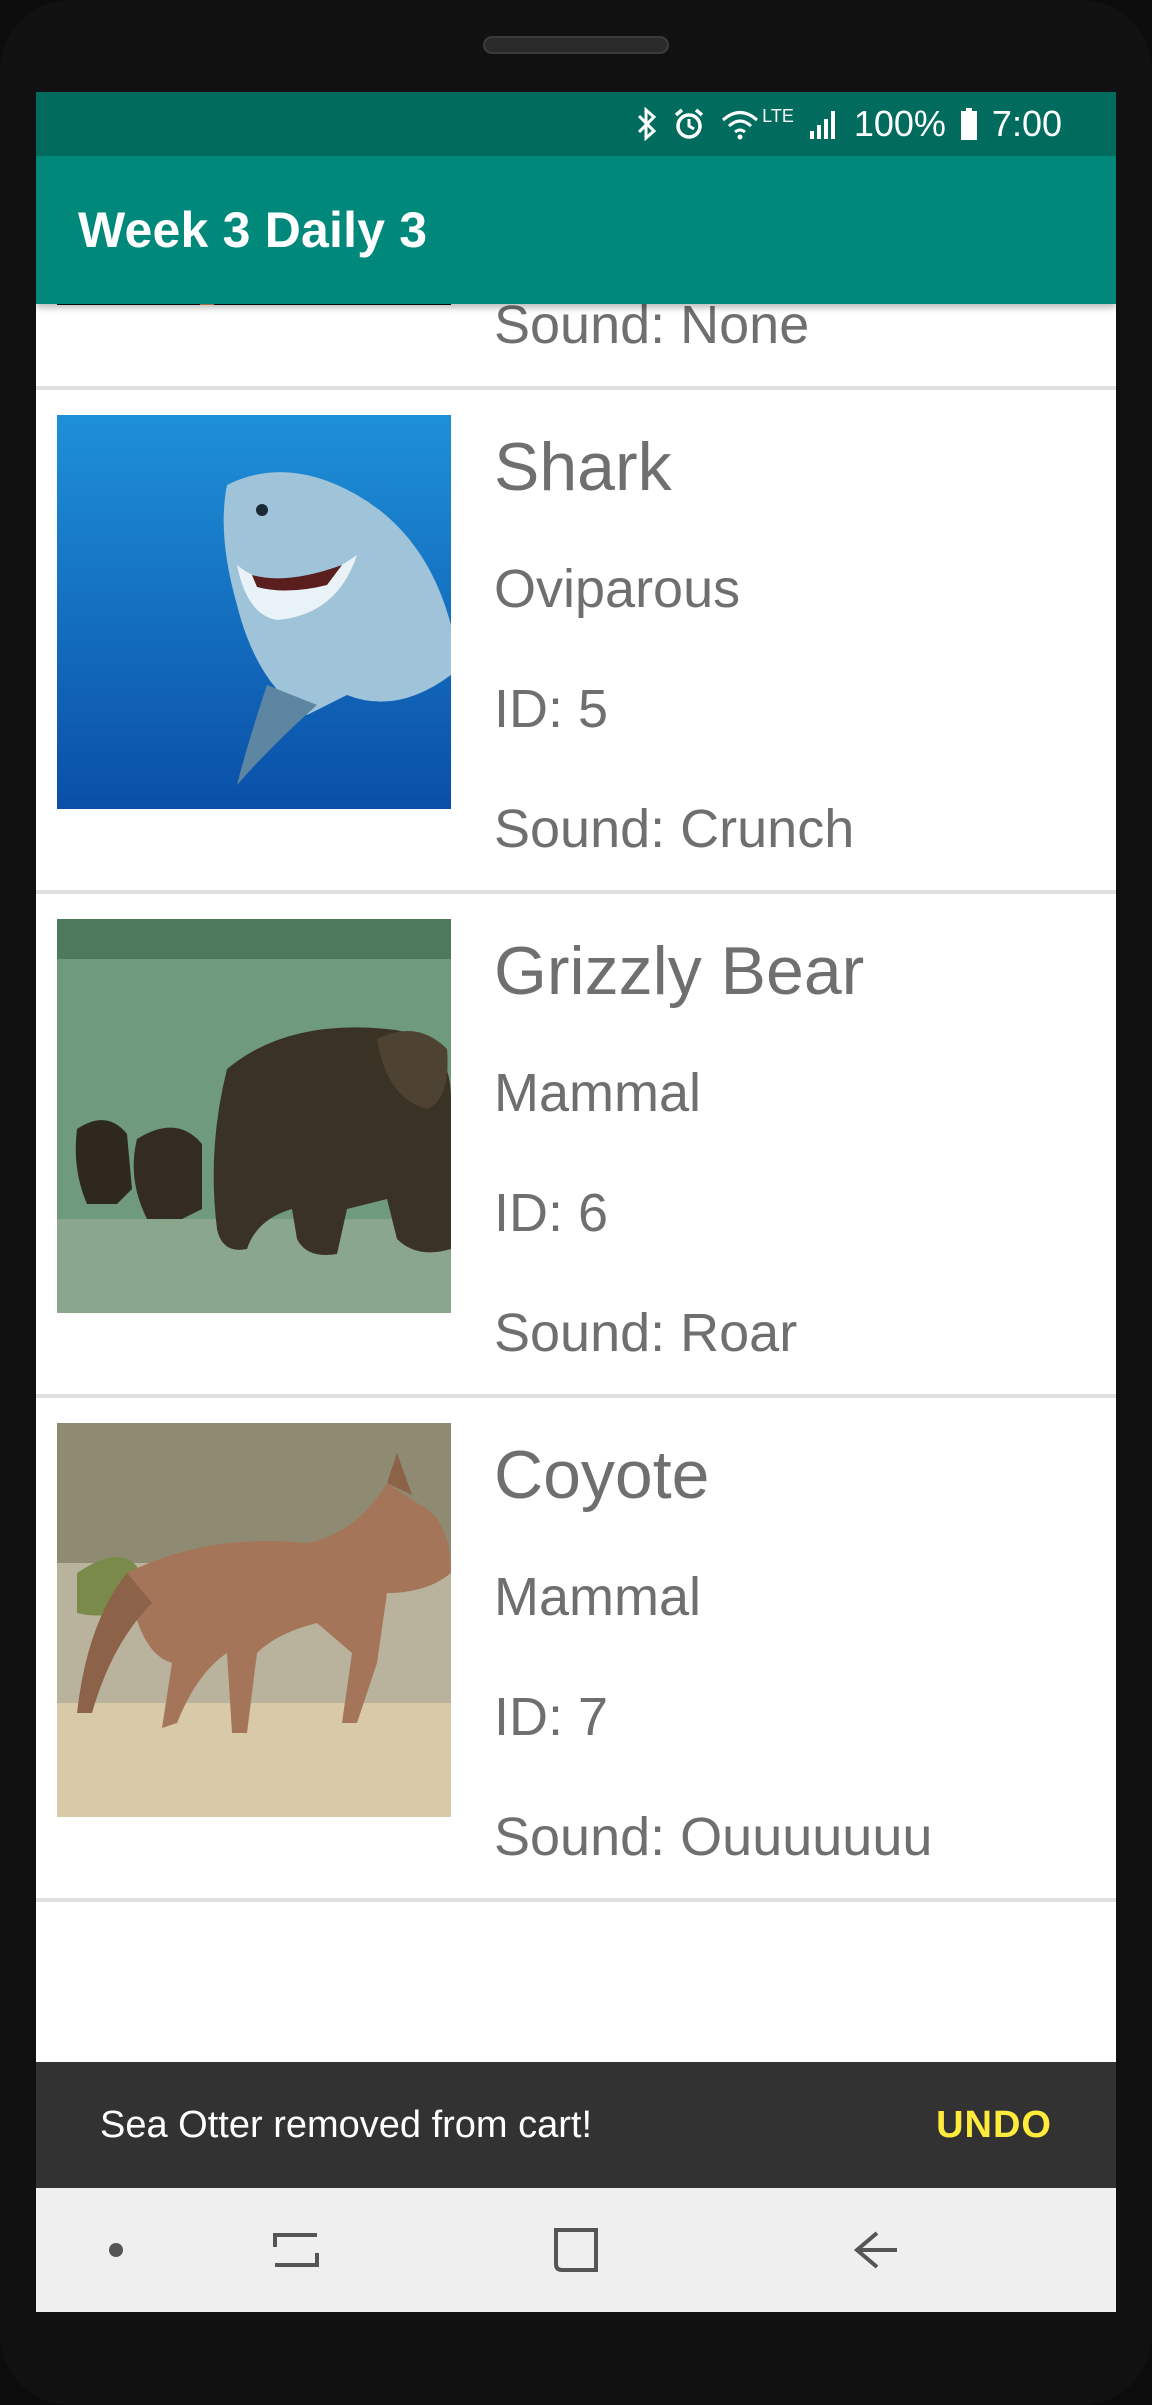  Describe the element at coordinates (876, 2250) in the screenshot. I see `back-icon` at that location.